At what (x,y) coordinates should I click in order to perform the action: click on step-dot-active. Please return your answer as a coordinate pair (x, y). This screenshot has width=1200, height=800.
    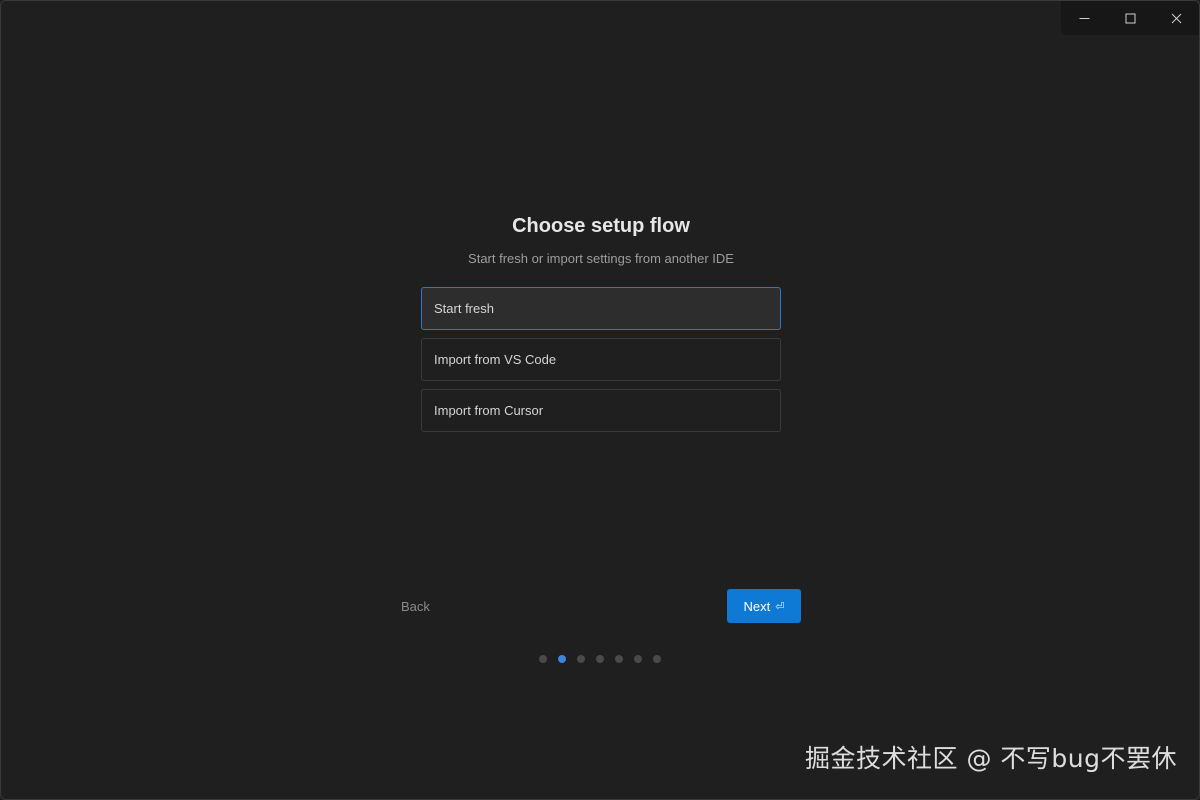
    Looking at the image, I should click on (562, 659).